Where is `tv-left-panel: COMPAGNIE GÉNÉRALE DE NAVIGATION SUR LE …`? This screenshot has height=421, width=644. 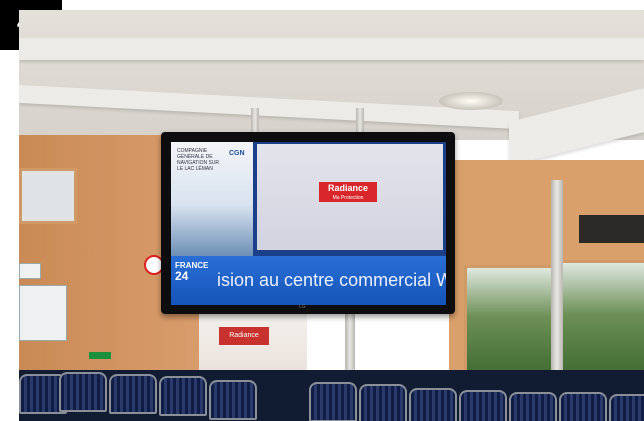 tv-left-panel: COMPAGNIE GÉNÉRALE DE NAVIGATION SUR LE … is located at coordinates (212, 199).